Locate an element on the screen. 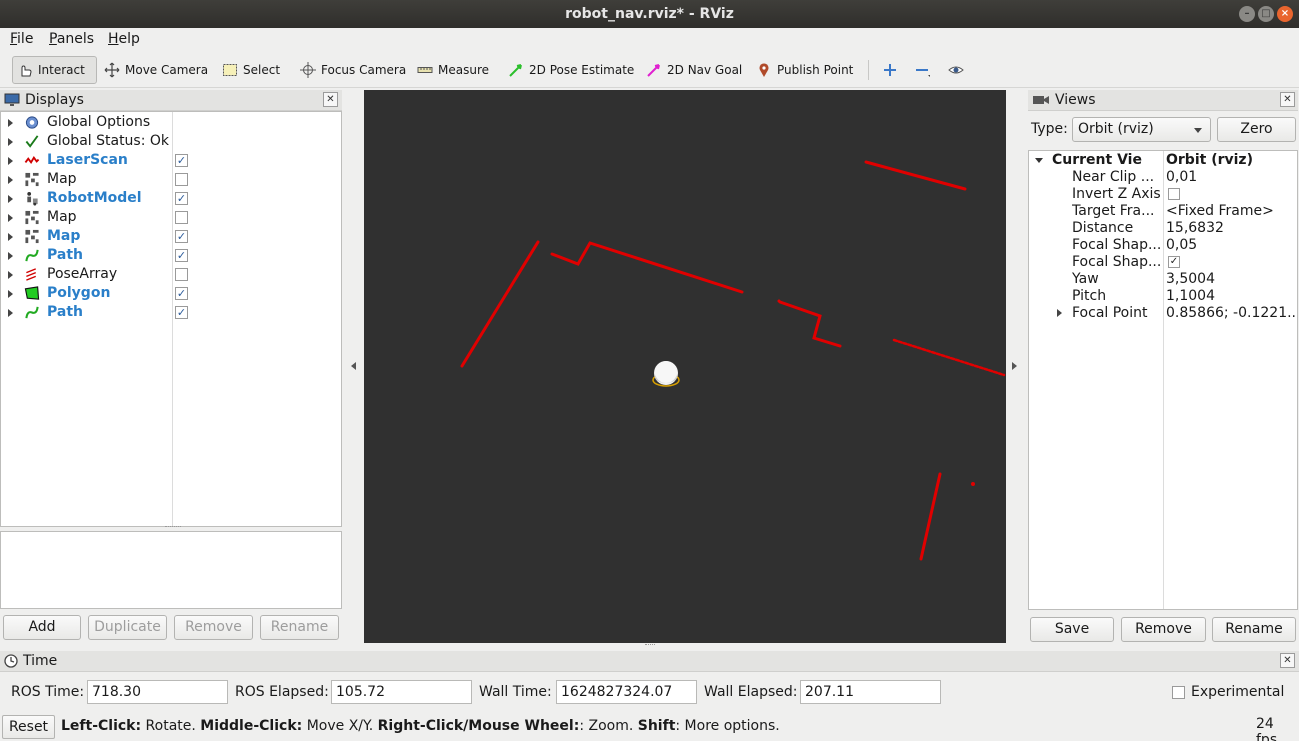  displays-title: Displays is located at coordinates (54, 99).